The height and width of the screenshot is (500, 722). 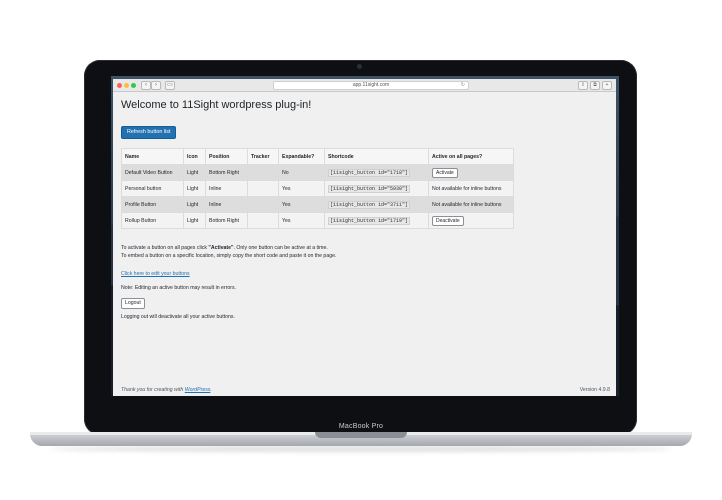 I want to click on address-bar: app.11sight.com ↻, so click(x=371, y=85).